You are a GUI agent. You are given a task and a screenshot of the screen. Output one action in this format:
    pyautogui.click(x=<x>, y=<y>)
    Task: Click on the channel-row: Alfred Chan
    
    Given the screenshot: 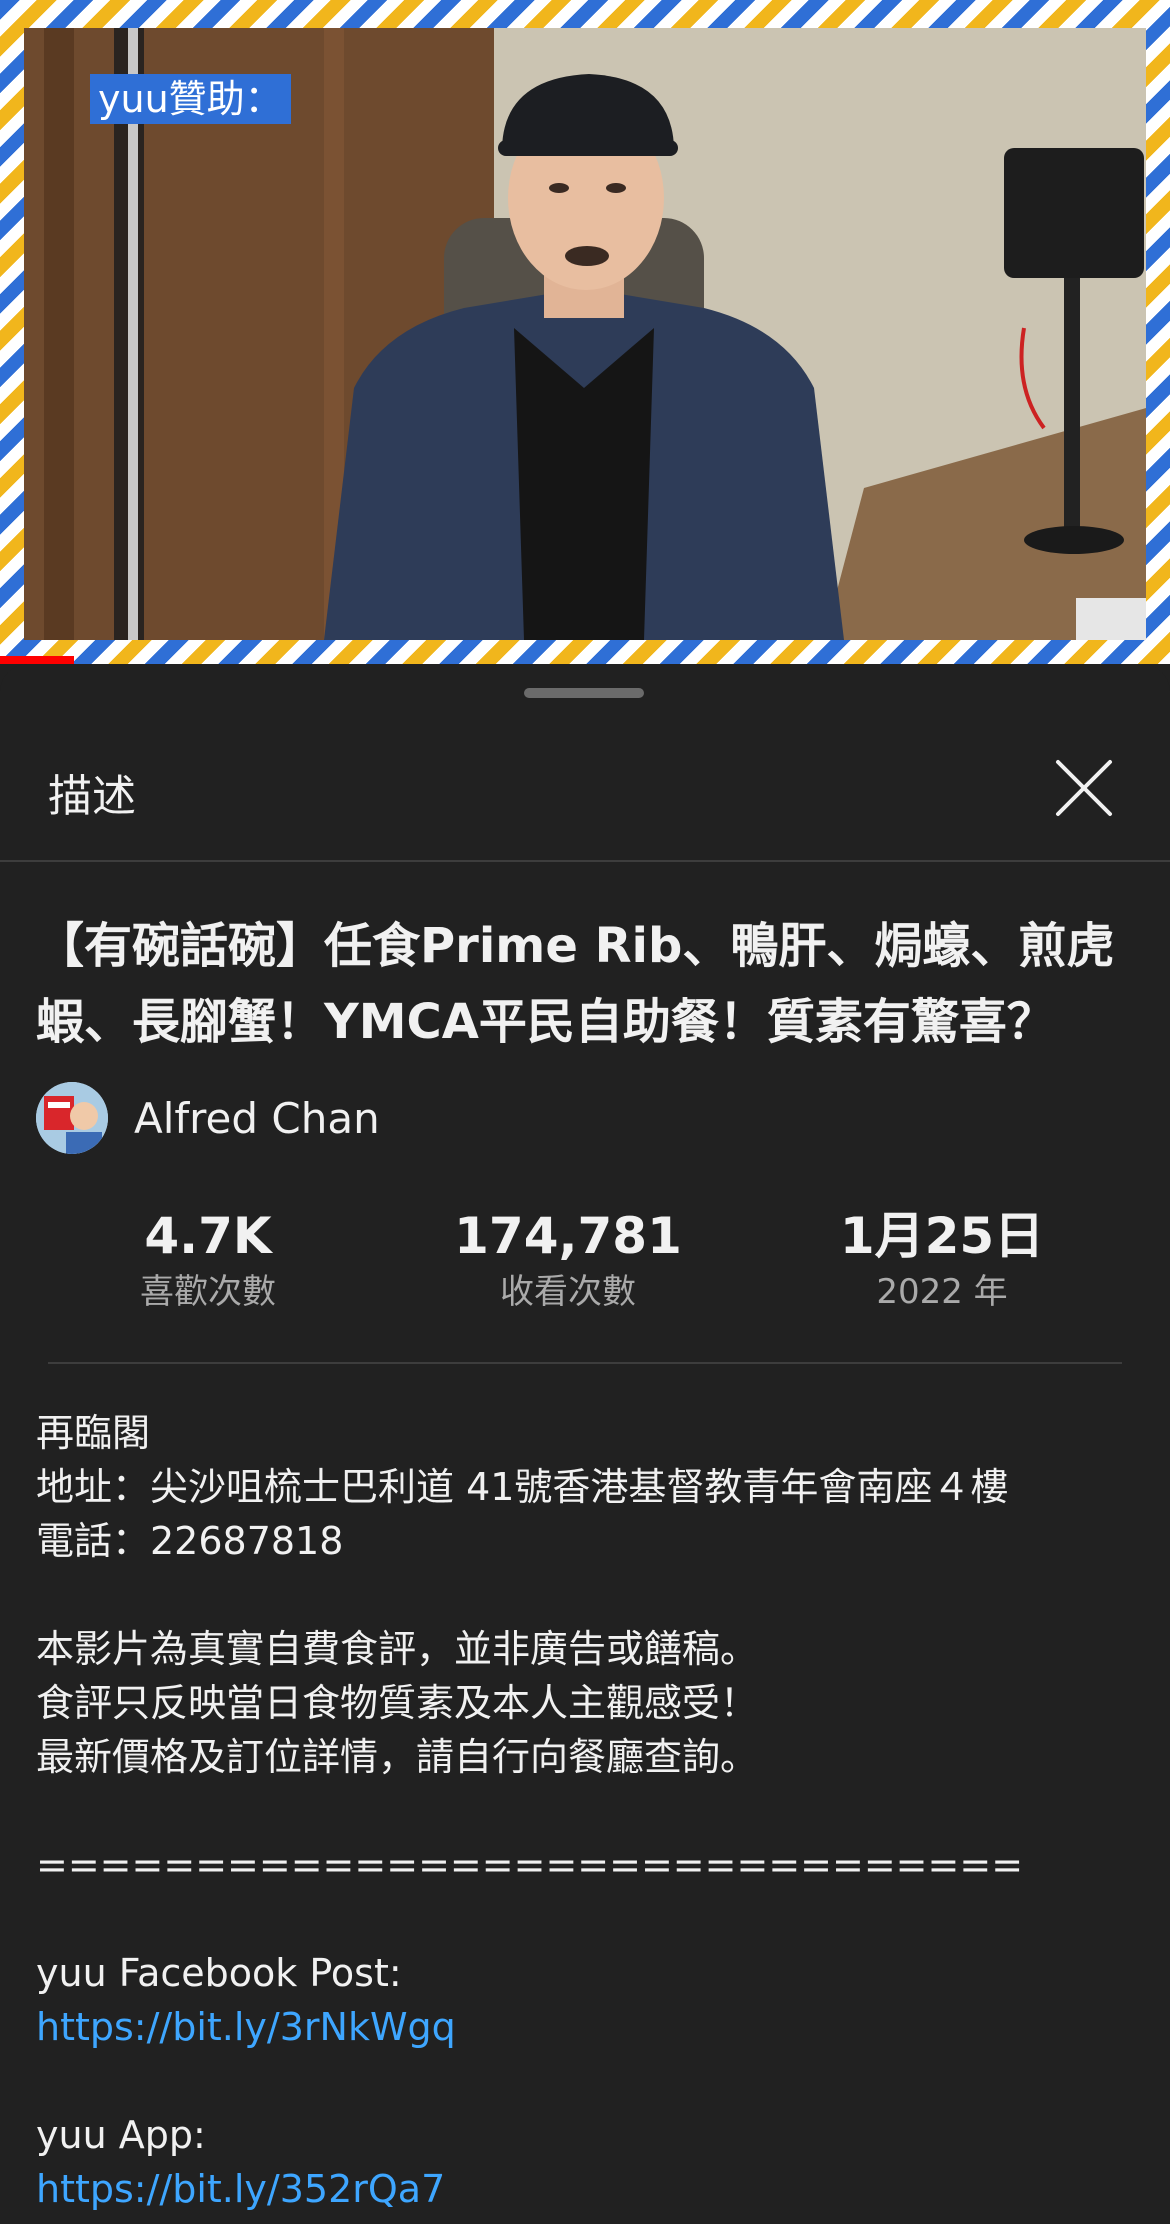 What is the action you would take?
    pyautogui.click(x=208, y=1118)
    